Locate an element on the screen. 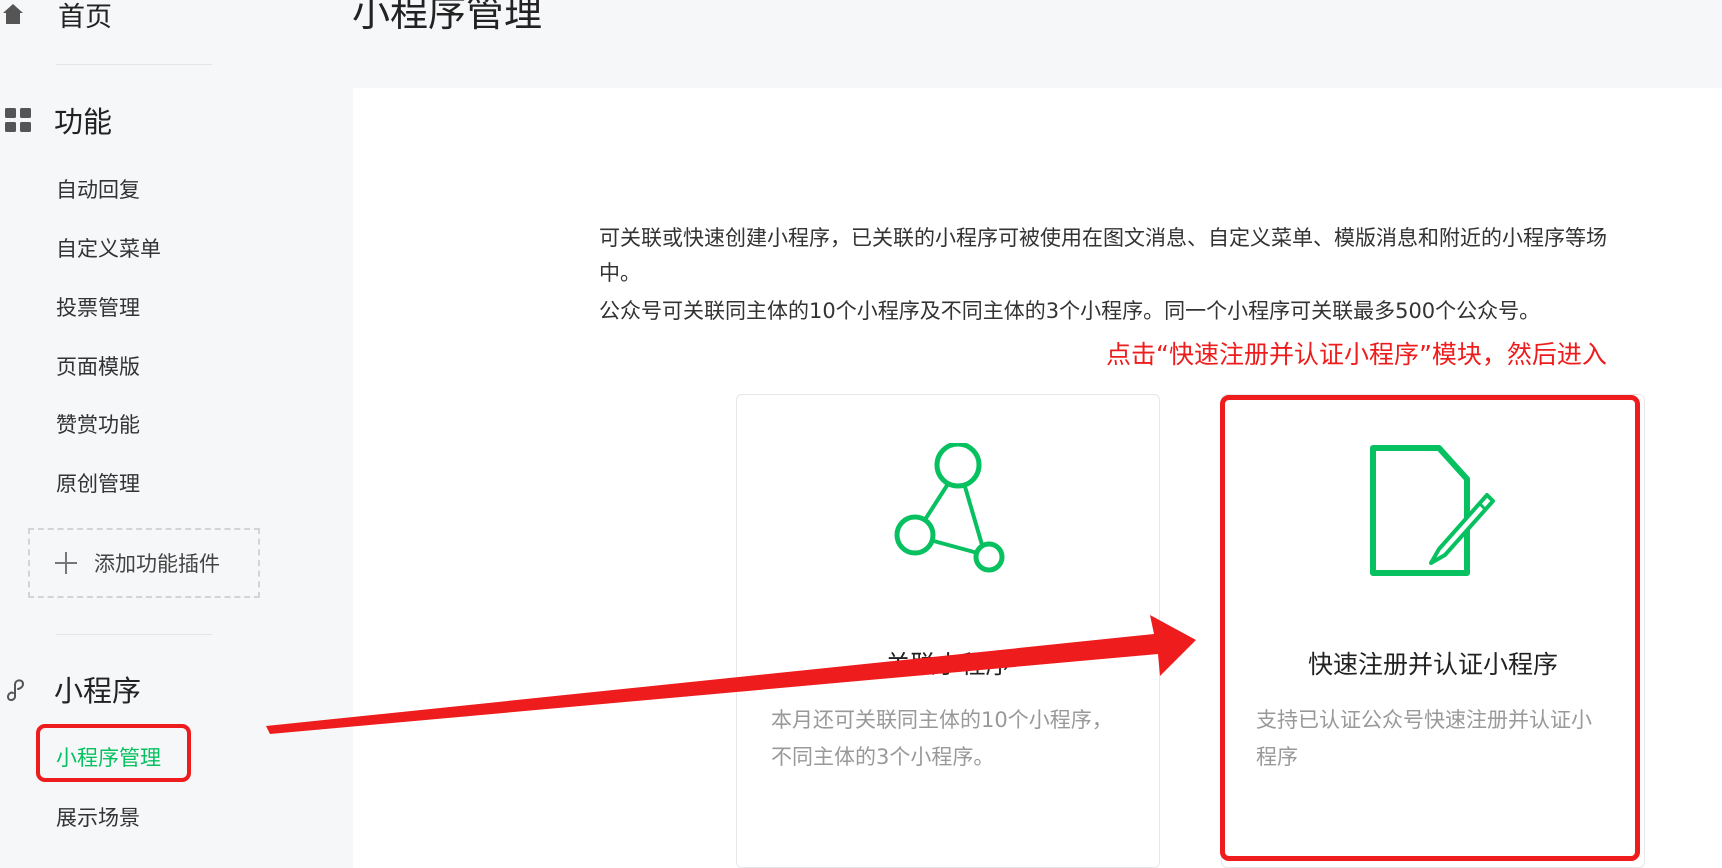  sidebar-item-custom-menu: 自定义菜单 is located at coordinates (108, 249).